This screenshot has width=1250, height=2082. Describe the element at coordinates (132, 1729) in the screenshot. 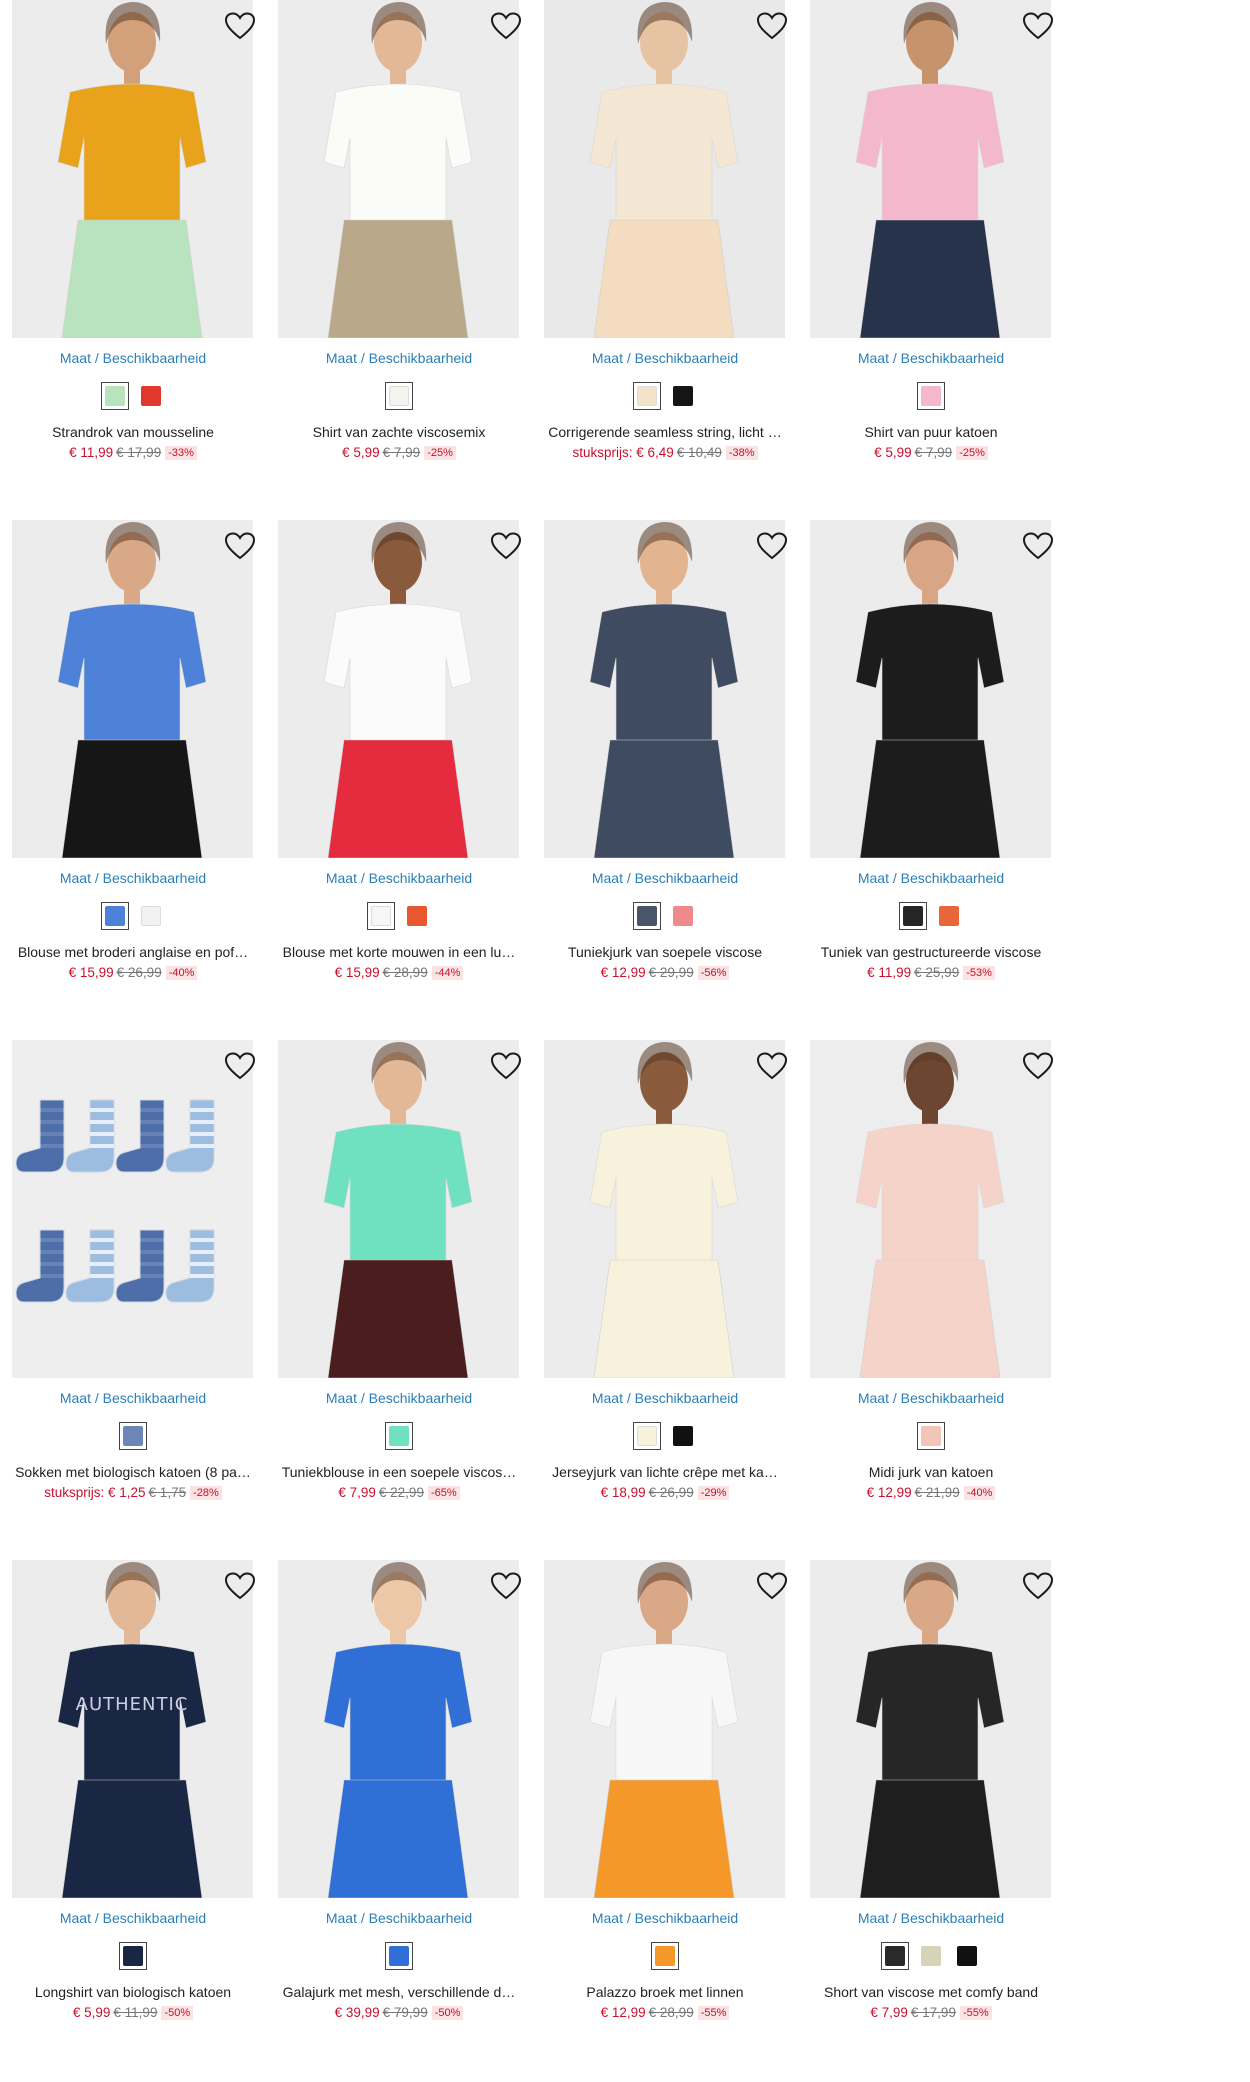

I see `product-image: AUTHENTIC` at that location.